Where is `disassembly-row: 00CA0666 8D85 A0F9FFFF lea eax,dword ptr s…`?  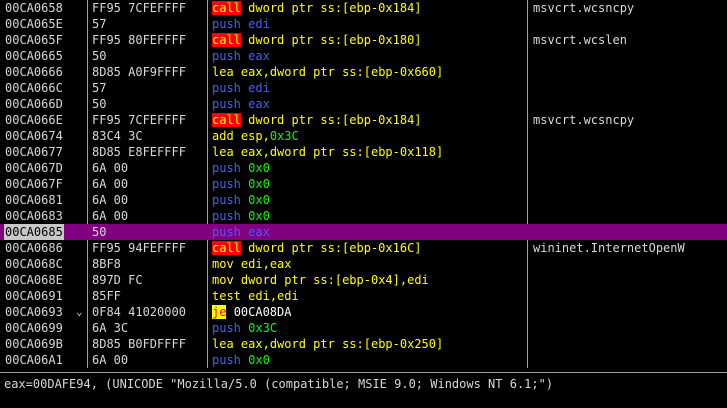 disassembly-row: 00CA0666 8D85 A0F9FFFF lea eax,dword ptr s… is located at coordinates (363, 72).